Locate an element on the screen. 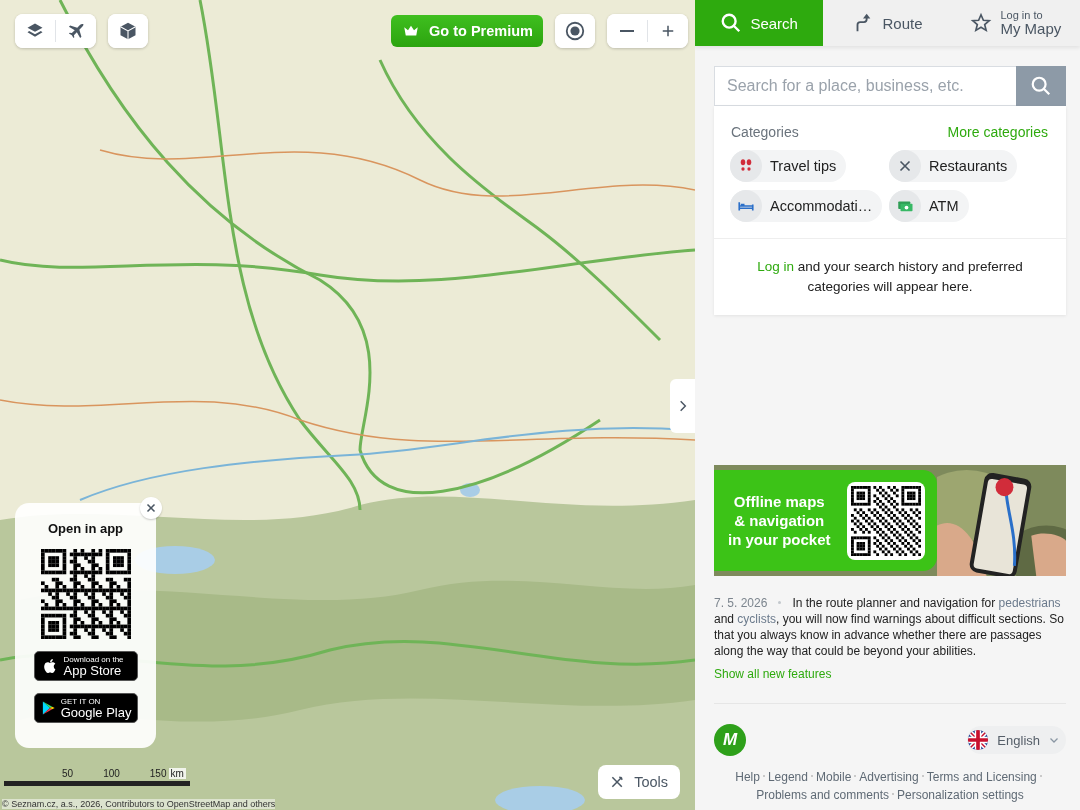  cube-icon is located at coordinates (128, 31).